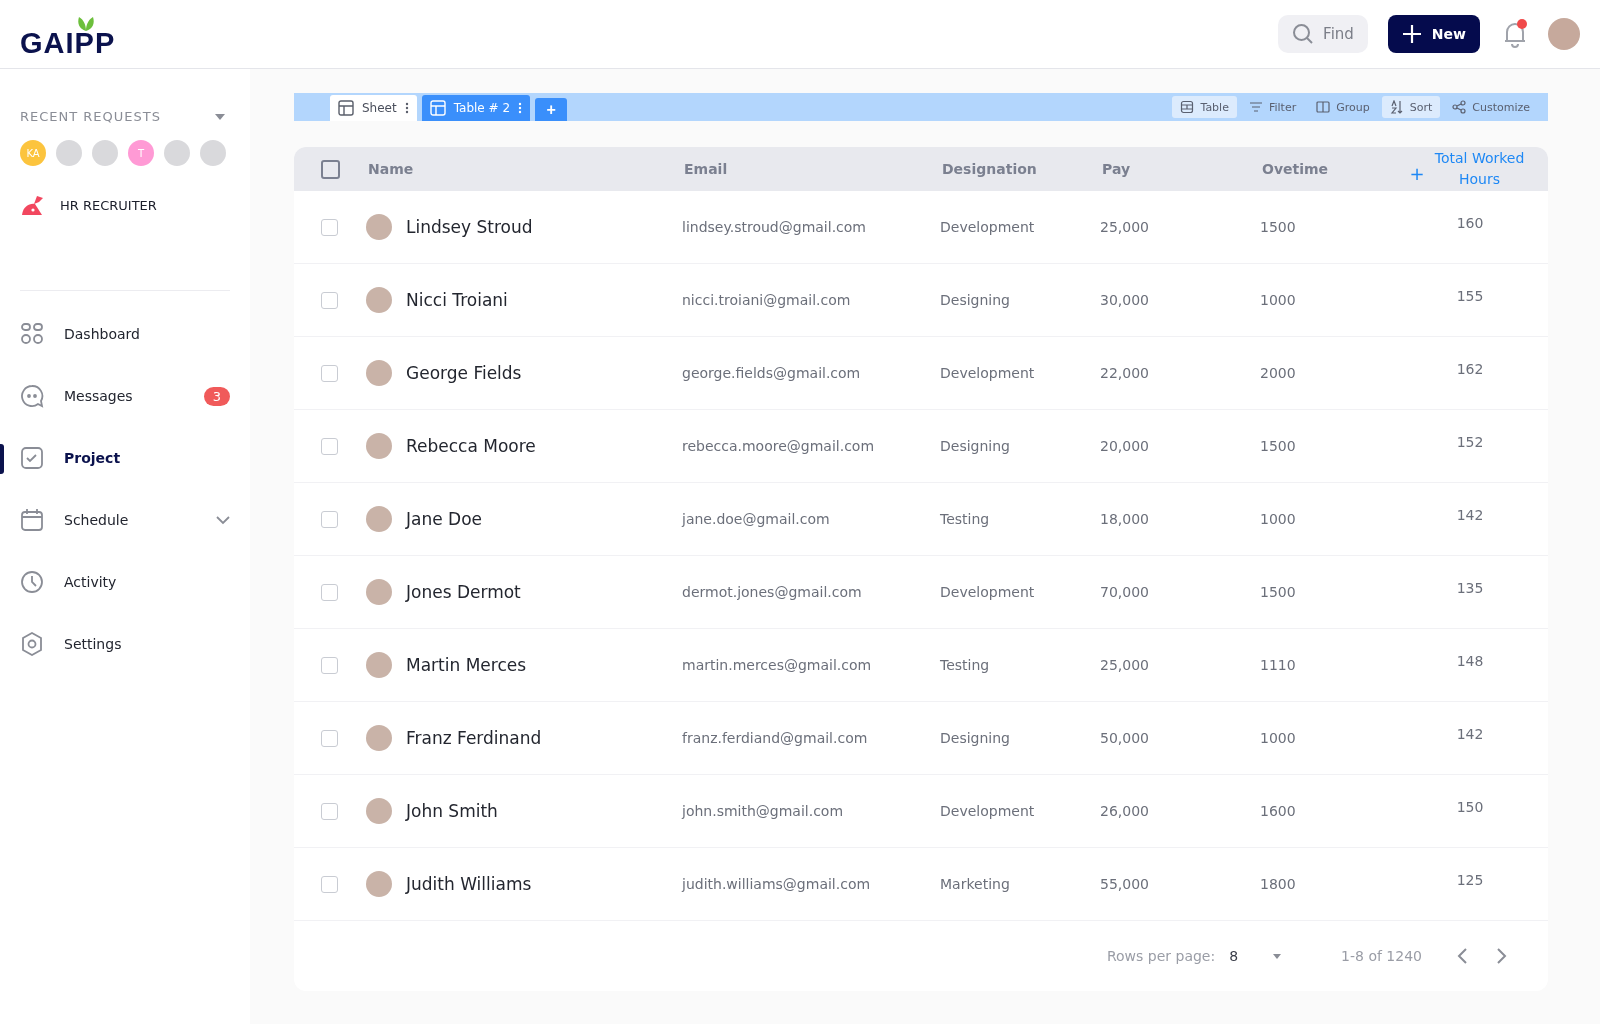  I want to click on clock-icon, so click(32, 582).